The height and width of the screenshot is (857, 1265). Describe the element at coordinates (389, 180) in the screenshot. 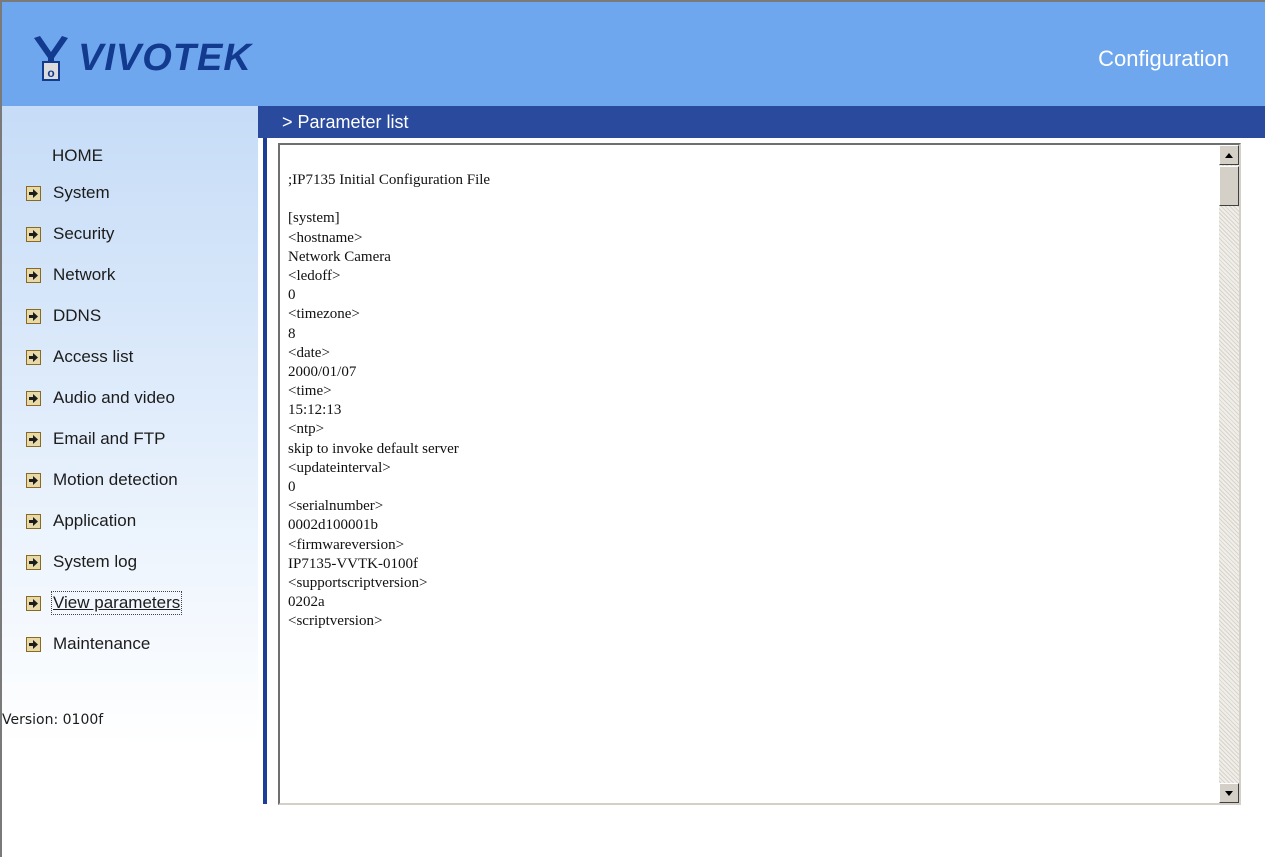

I see `parameter-line: ;IP7135 Initial Configuration File` at that location.